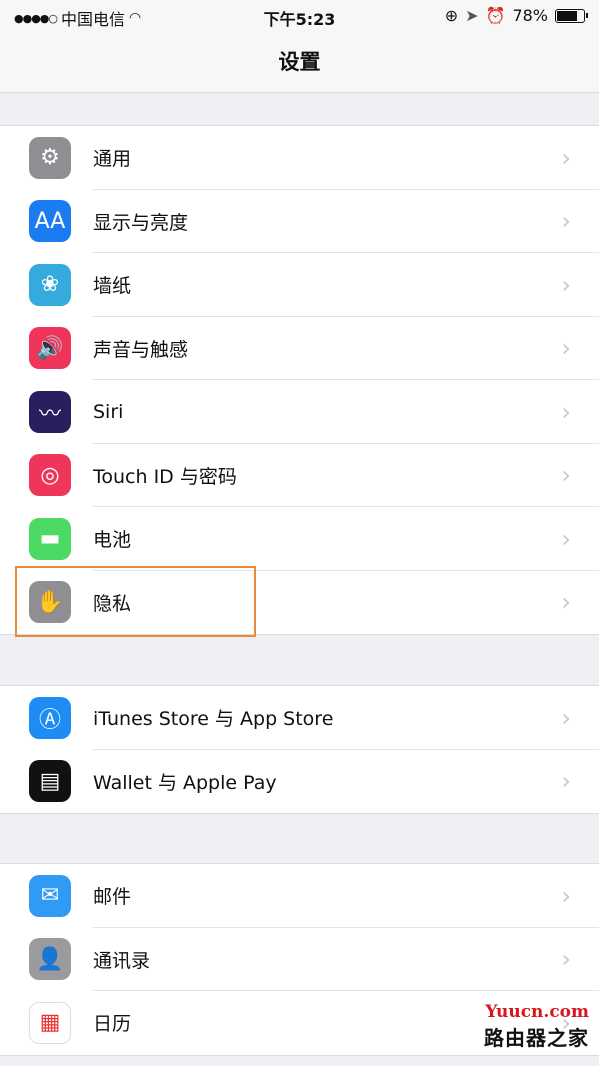 The image size is (599, 1066). I want to click on settings-row-label: Wallet 与 Apple Pay, so click(185, 782).